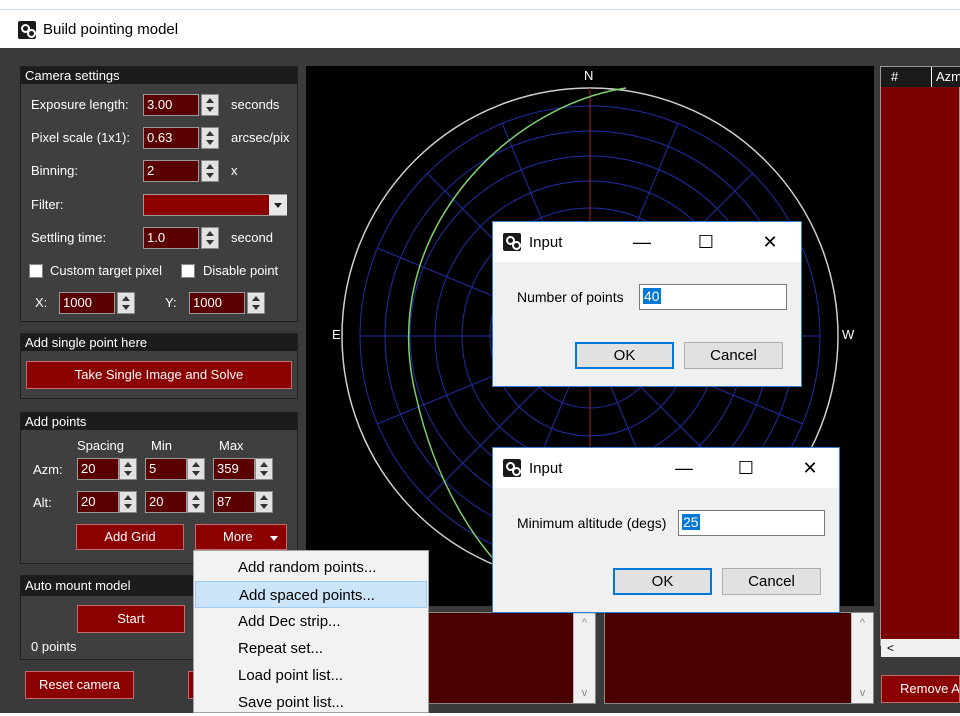 The image size is (960, 716). Describe the element at coordinates (130, 537) in the screenshot. I see `add-grid-button: Add Grid` at that location.